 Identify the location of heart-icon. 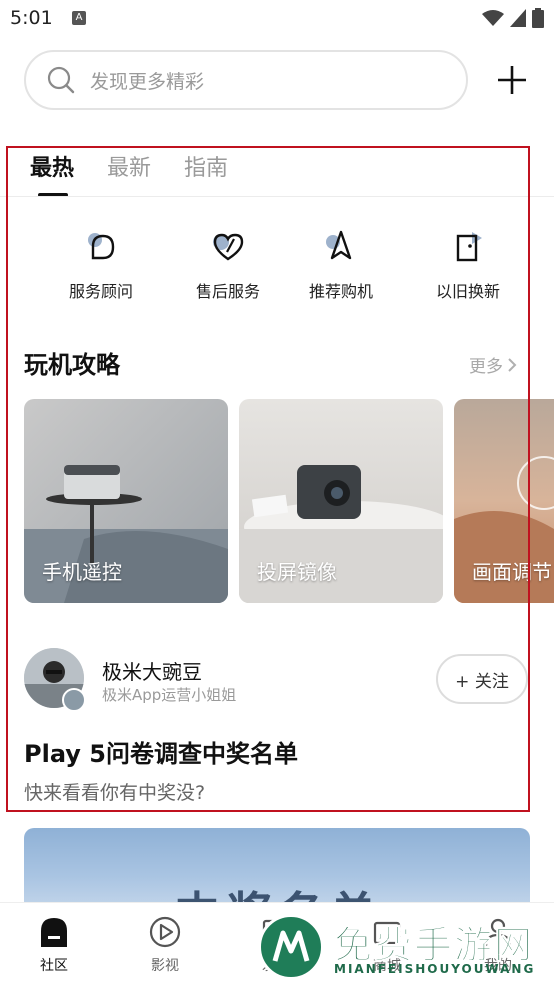
(228, 247).